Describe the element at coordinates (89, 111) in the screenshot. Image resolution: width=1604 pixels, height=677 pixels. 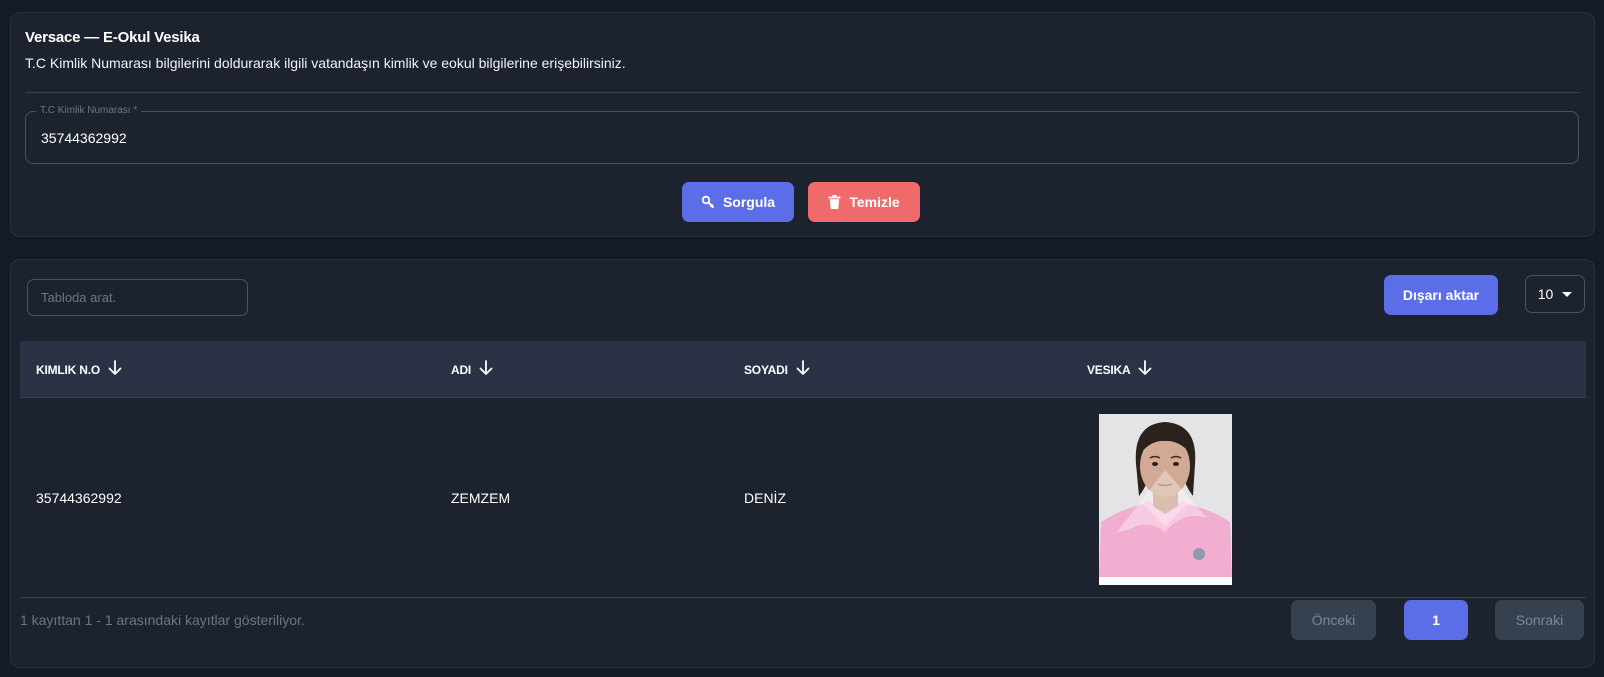
I see `tc-field-label: T.C Kimlik Numarası *` at that location.